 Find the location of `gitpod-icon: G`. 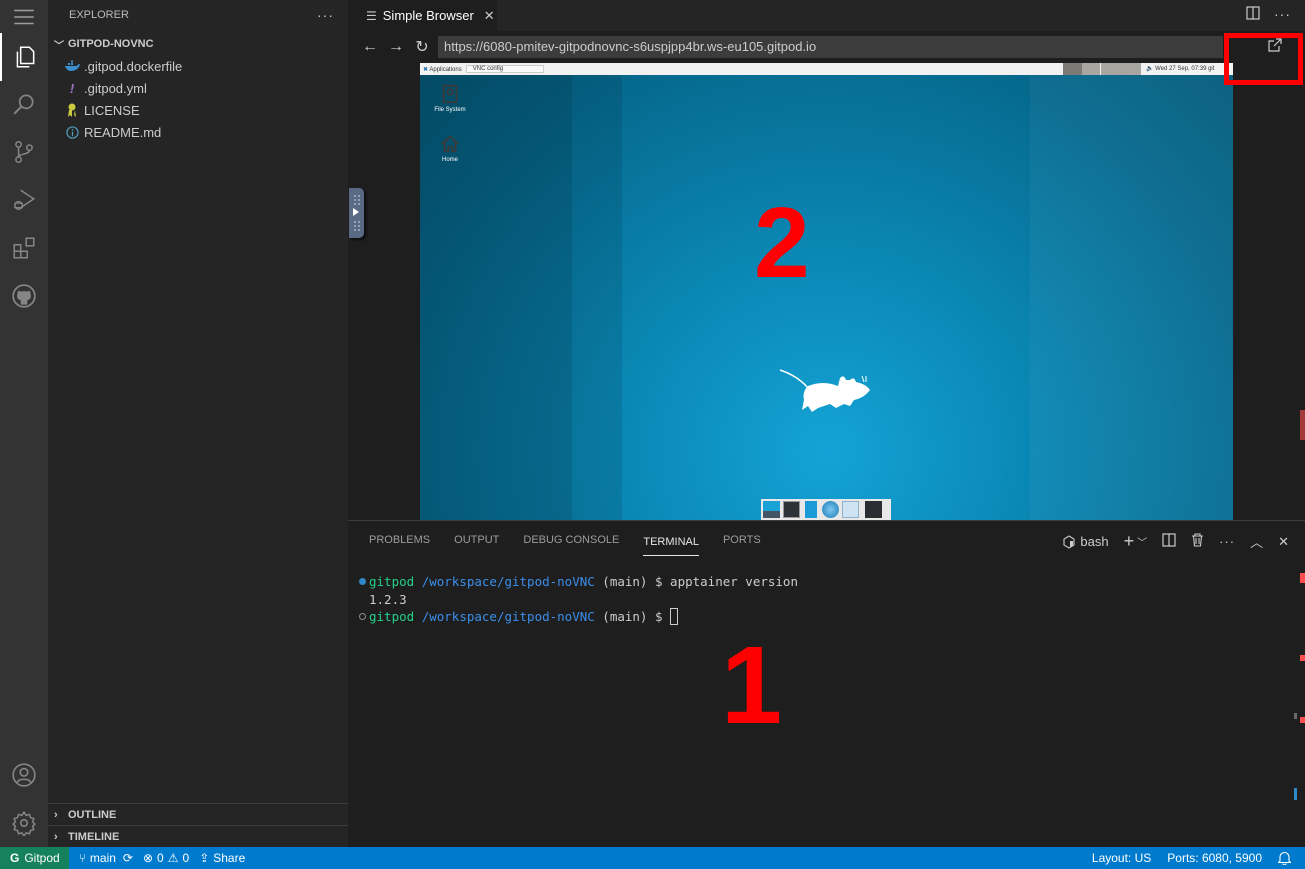

gitpod-icon: G is located at coordinates (15, 858).